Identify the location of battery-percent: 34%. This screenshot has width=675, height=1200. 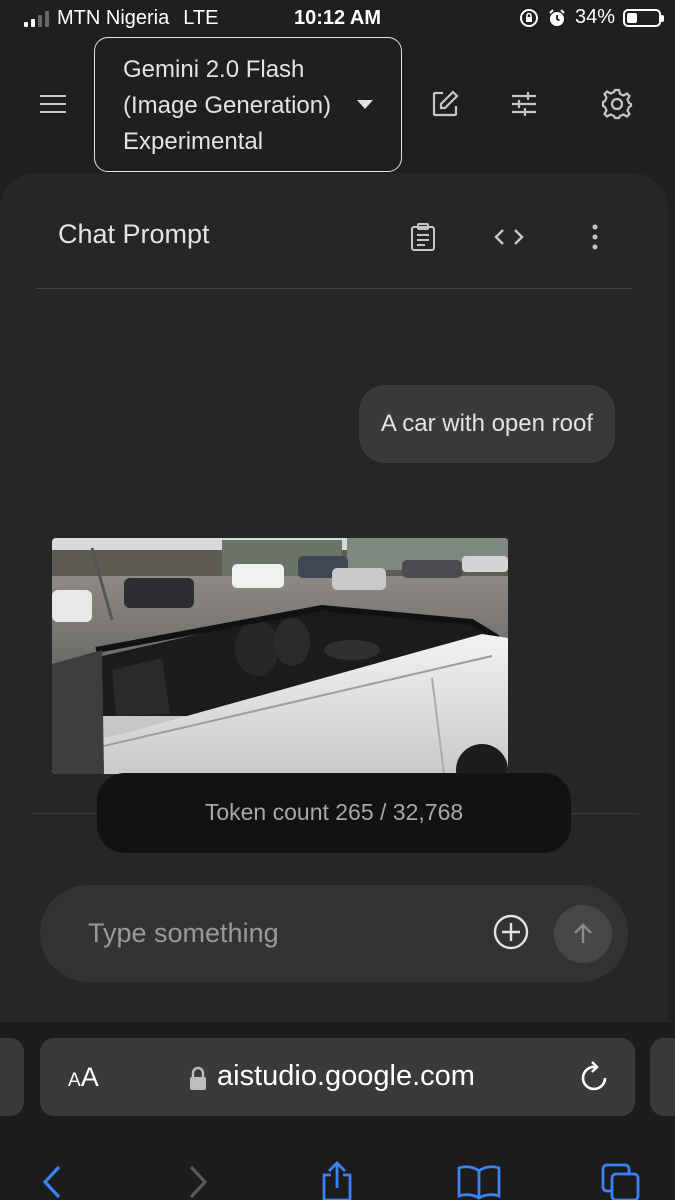
(594, 17).